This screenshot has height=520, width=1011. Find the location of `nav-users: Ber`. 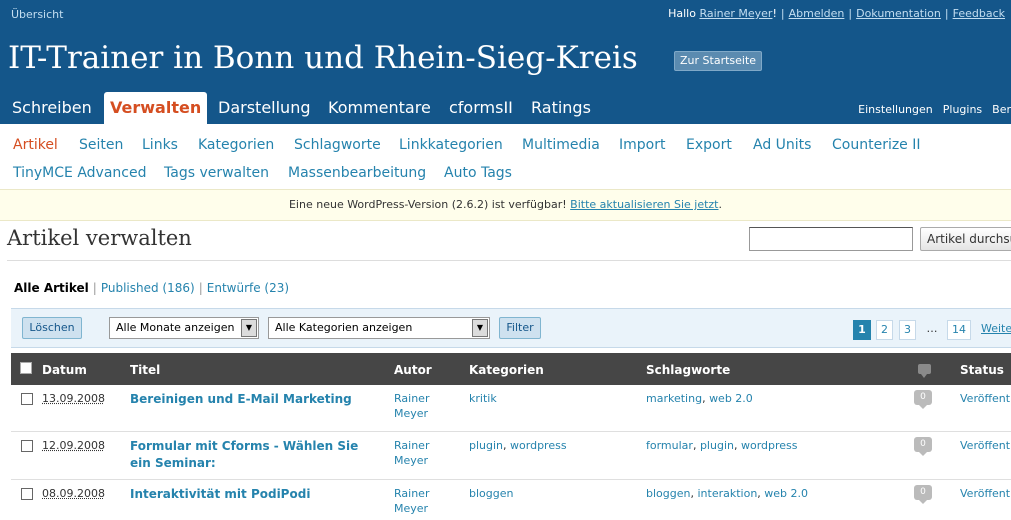

nav-users: Ber is located at coordinates (1001, 109).